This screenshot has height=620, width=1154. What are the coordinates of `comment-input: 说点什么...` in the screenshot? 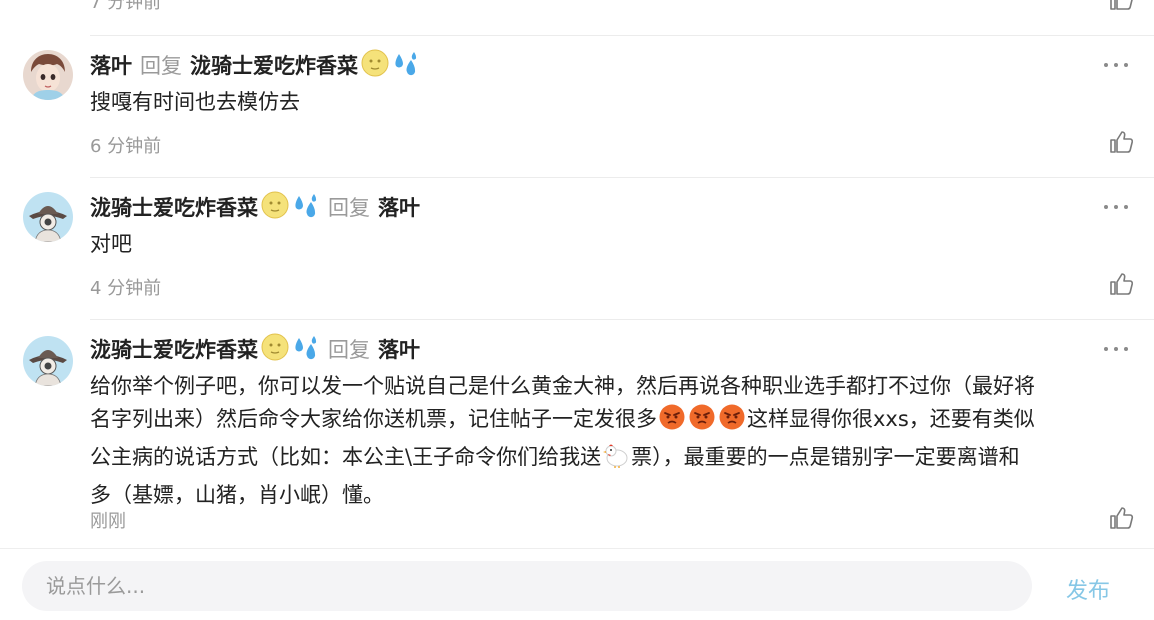 It's located at (527, 586).